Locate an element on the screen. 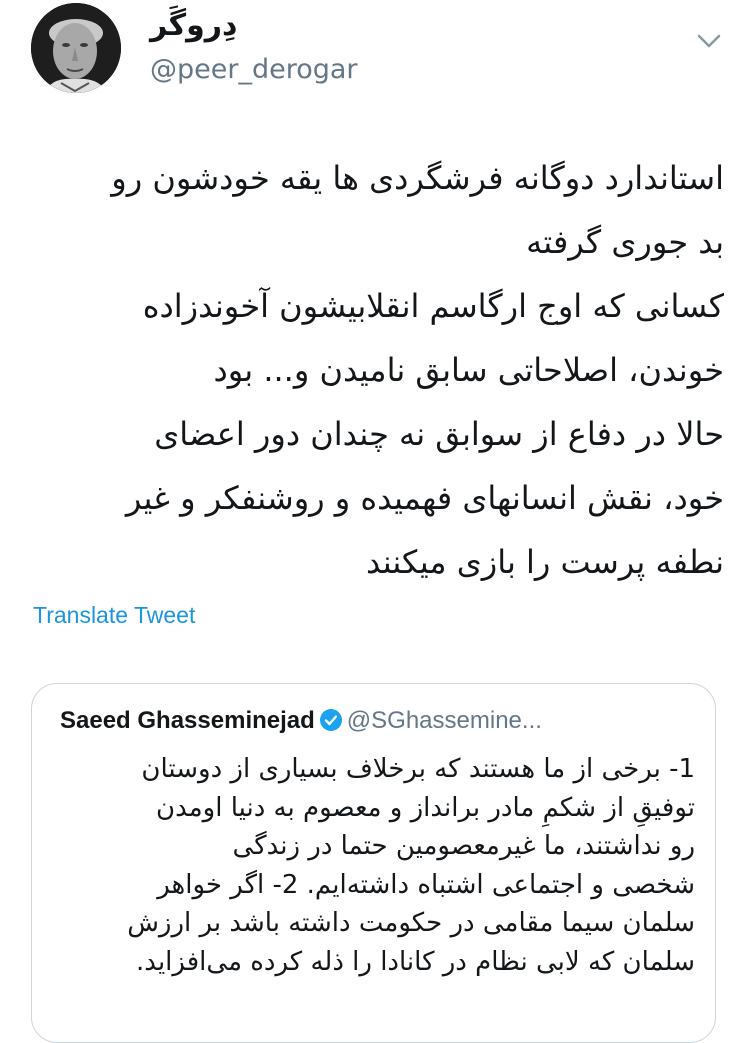  quoted-text-line: رو نداشتند، ما غیرمعصومین حتما در زندگی is located at coordinates (463, 846).